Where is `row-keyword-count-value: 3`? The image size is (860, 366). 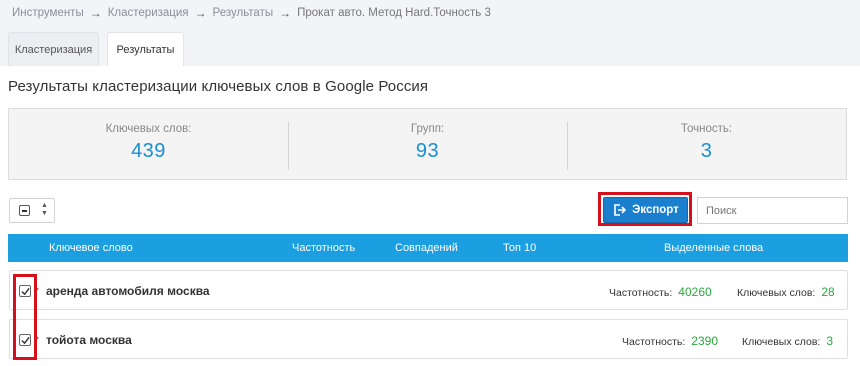 row-keyword-count-value: 3 is located at coordinates (830, 341).